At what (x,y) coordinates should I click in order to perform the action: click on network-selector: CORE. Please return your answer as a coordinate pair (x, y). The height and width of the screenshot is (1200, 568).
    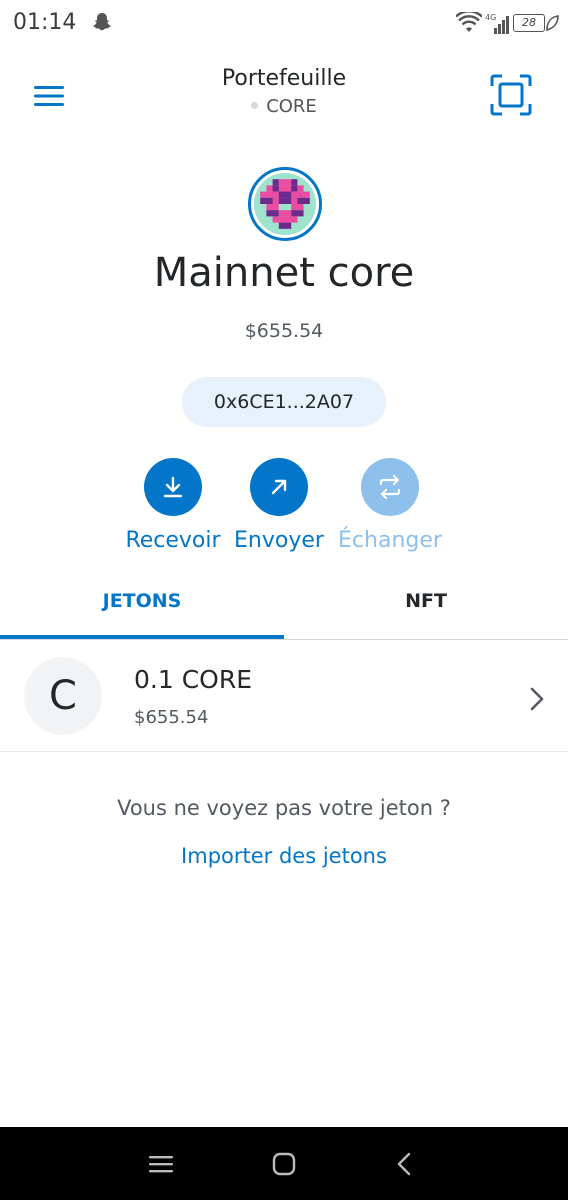
    Looking at the image, I should click on (284, 106).